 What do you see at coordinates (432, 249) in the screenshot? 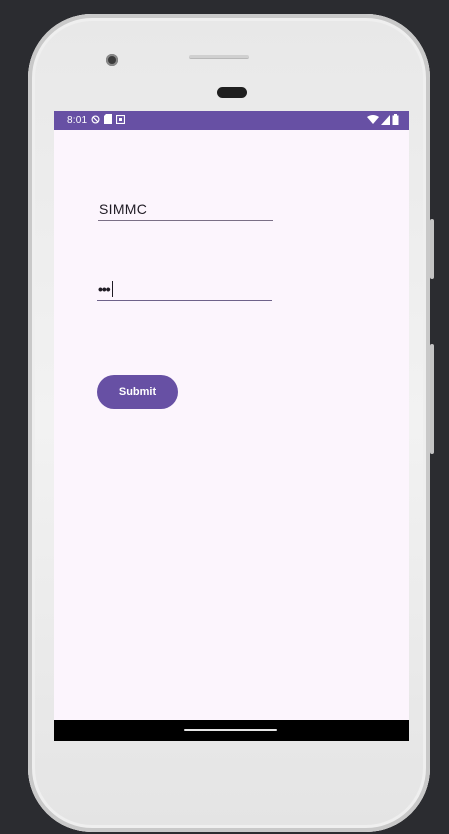
I see `volume-button` at bounding box center [432, 249].